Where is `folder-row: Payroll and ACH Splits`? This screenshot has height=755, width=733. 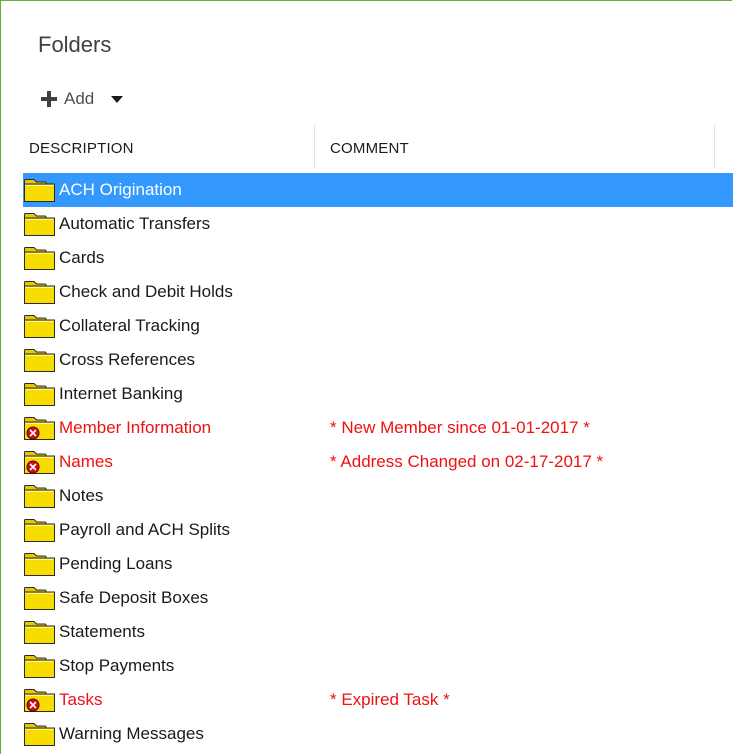
folder-row: Payroll and ACH Splits is located at coordinates (378, 530).